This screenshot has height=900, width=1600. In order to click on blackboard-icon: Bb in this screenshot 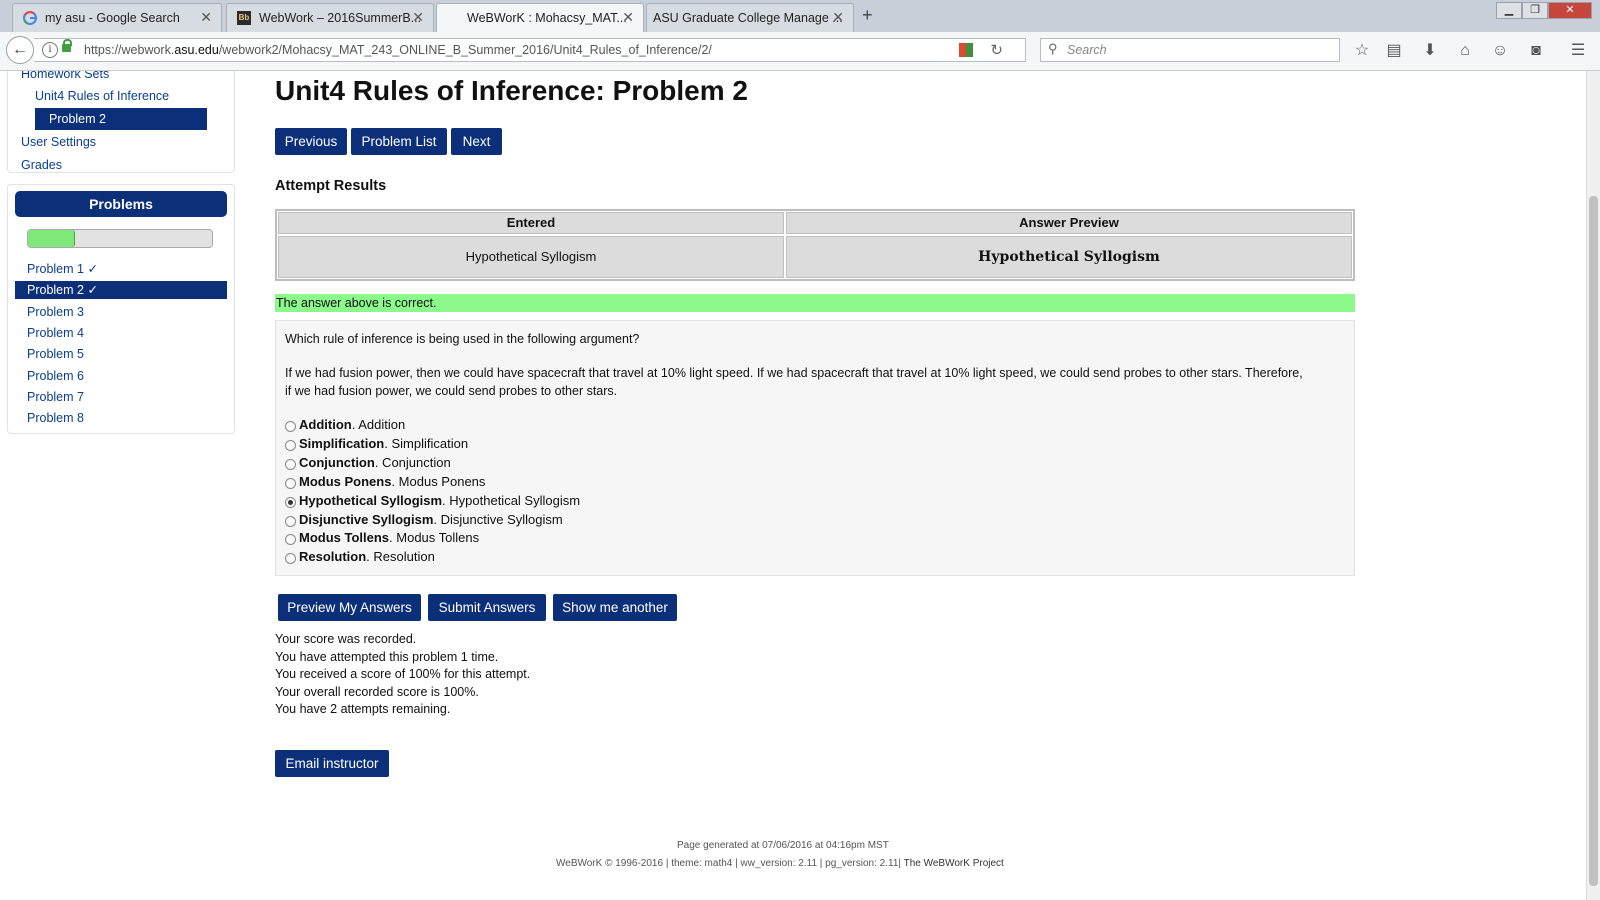, I will do `click(244, 18)`.